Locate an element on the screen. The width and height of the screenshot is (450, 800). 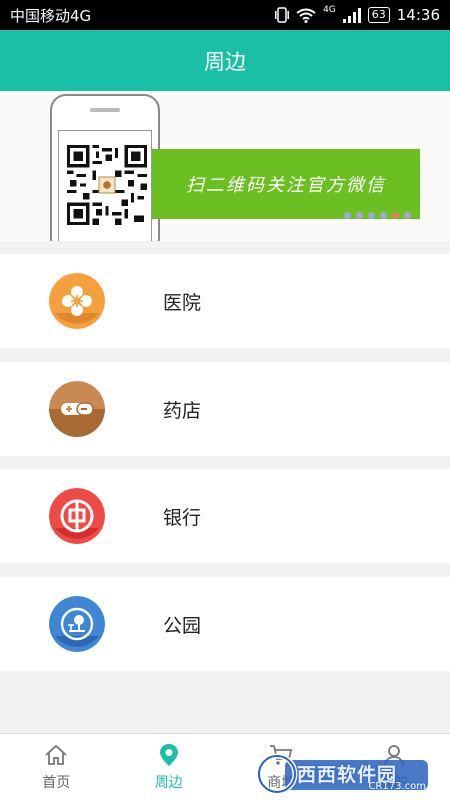
location-pin-icon is located at coordinates (168, 755).